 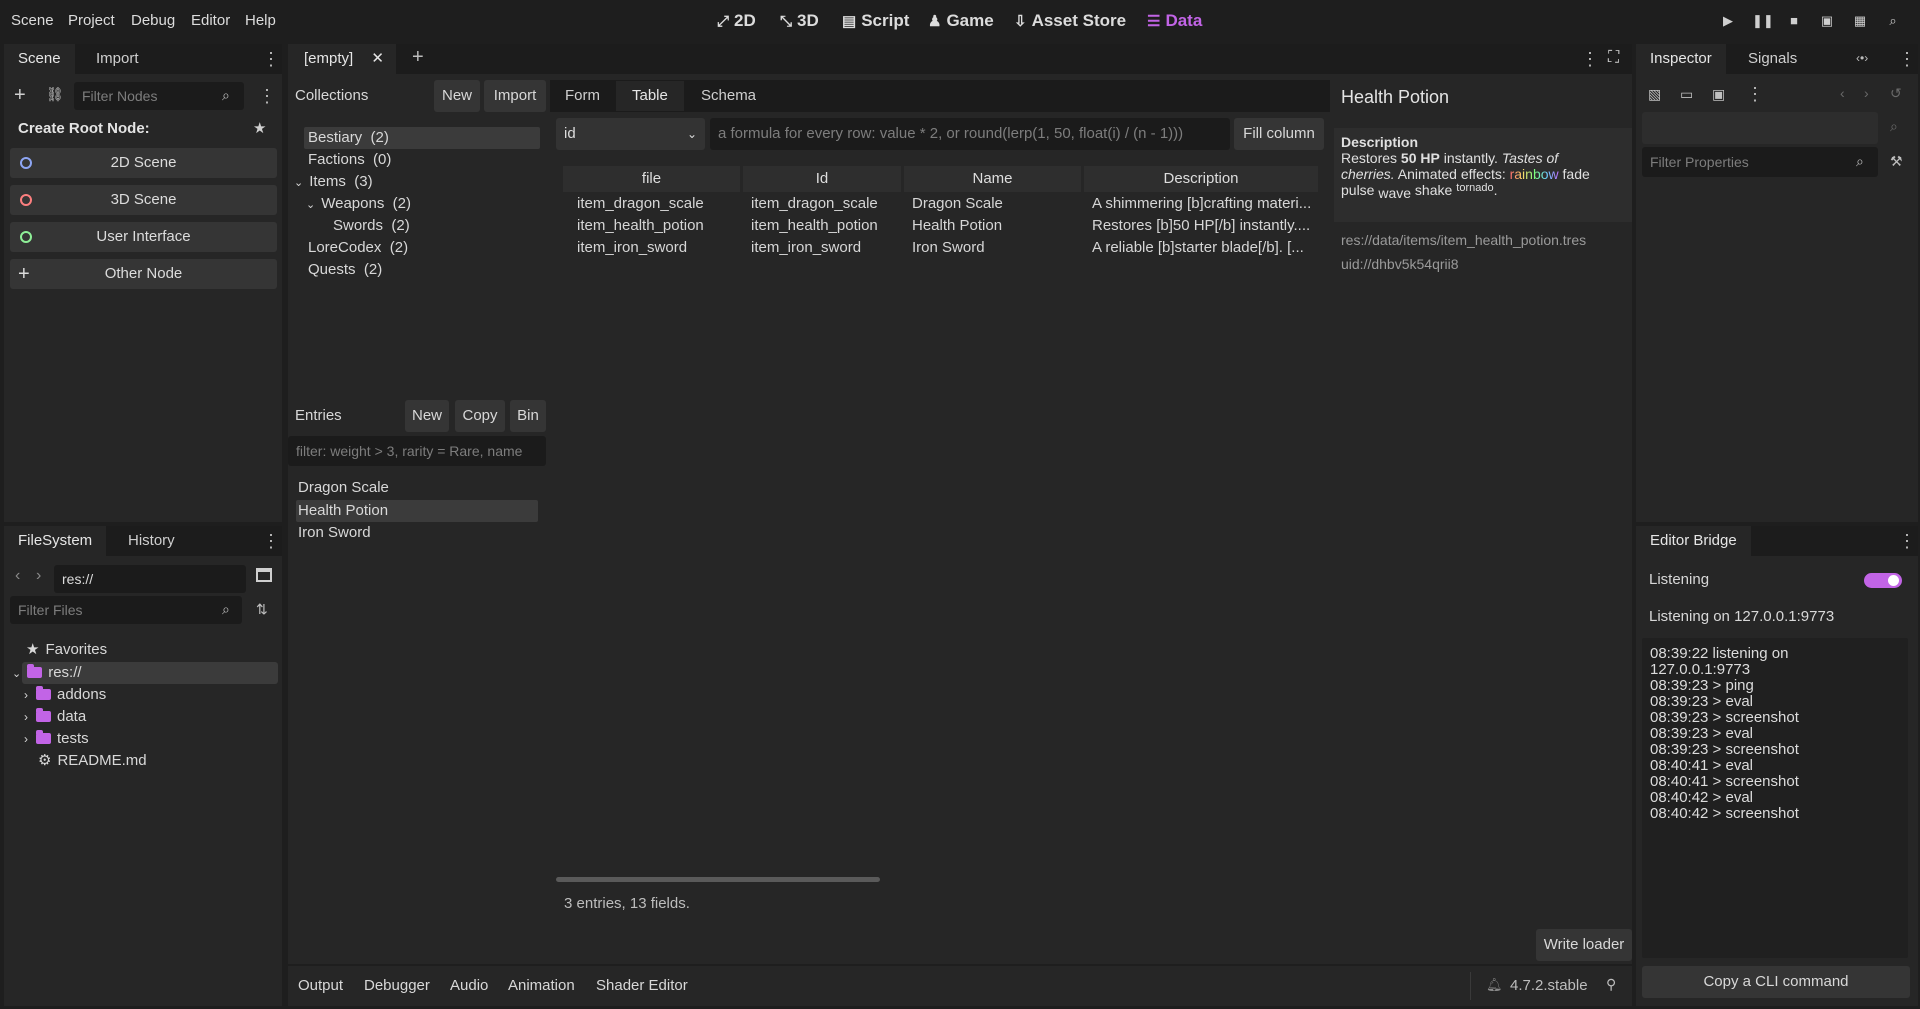 What do you see at coordinates (55, 541) in the screenshot?
I see `tab-filesystem: FileSystem` at bounding box center [55, 541].